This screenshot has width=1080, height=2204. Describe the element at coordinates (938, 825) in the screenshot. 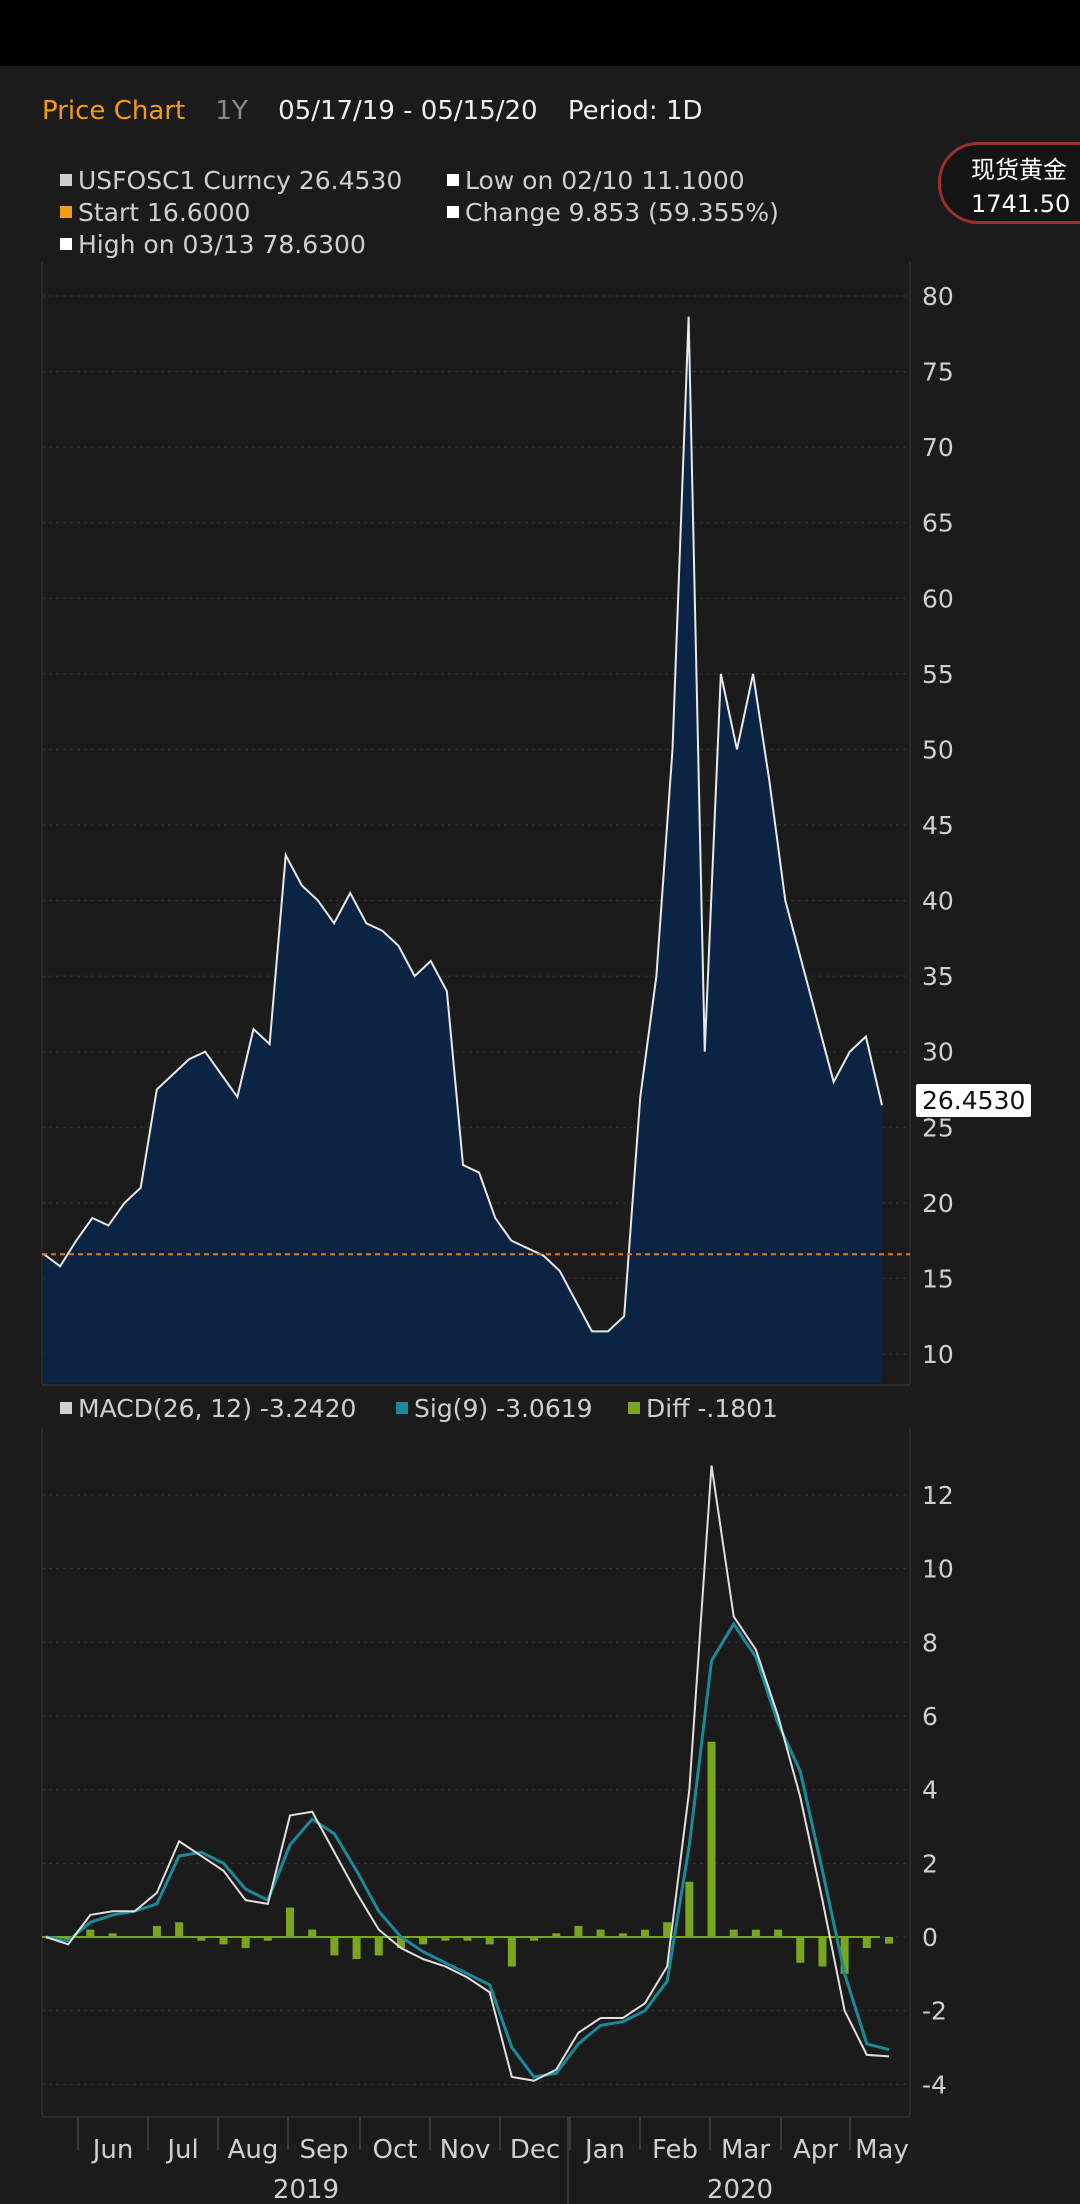

I see `price-y-tick-label: 45` at that location.